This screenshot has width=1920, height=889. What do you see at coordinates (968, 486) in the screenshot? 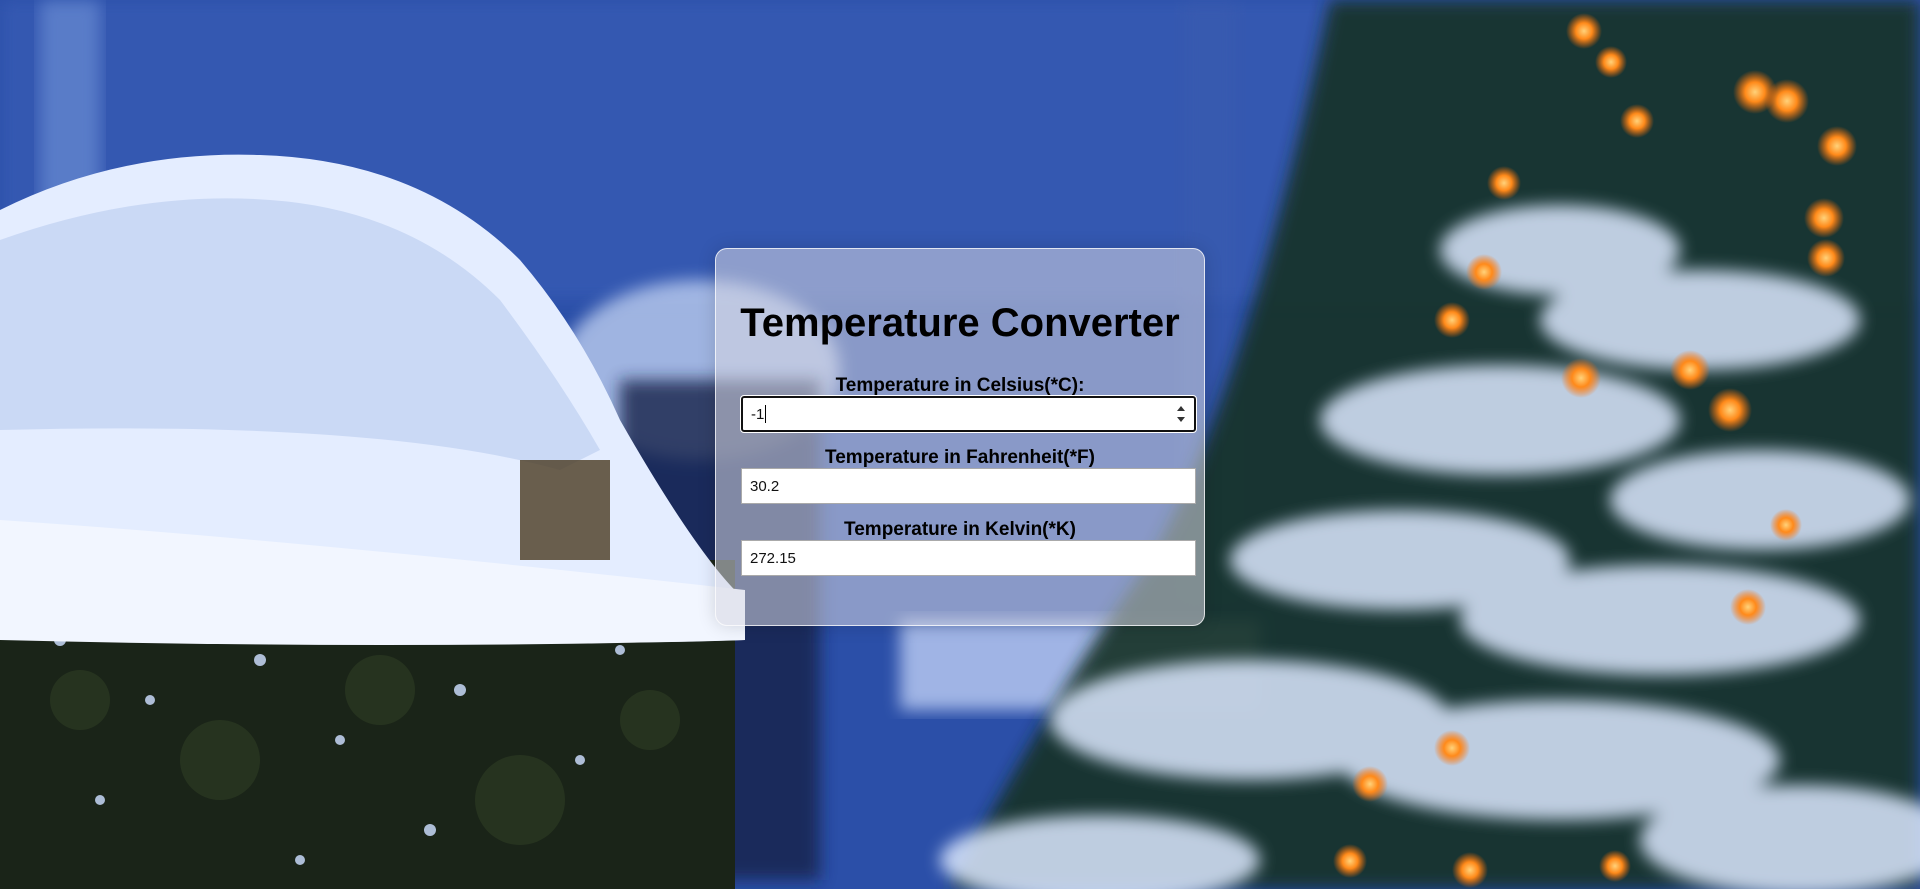
I see `fahrenheit-input: 30.2` at bounding box center [968, 486].